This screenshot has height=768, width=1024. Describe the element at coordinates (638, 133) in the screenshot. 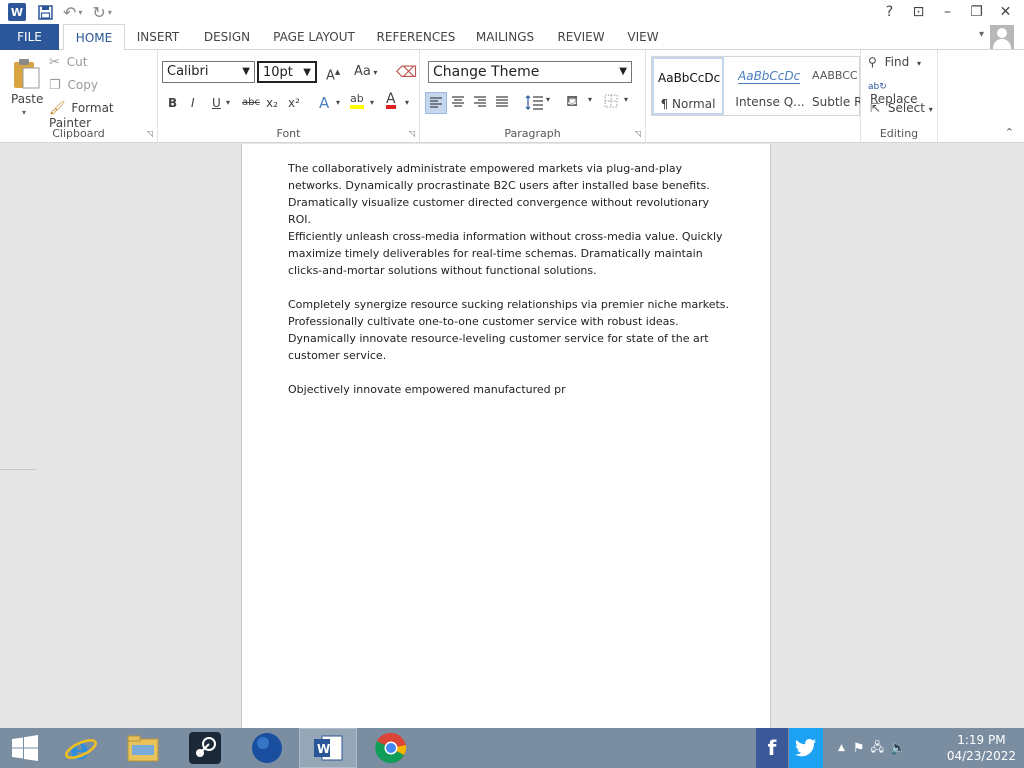

I see `paragraph-launcher-icon: ◹` at that location.